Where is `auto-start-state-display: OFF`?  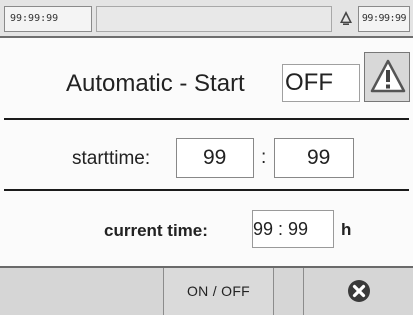 auto-start-state-display: OFF is located at coordinates (321, 83).